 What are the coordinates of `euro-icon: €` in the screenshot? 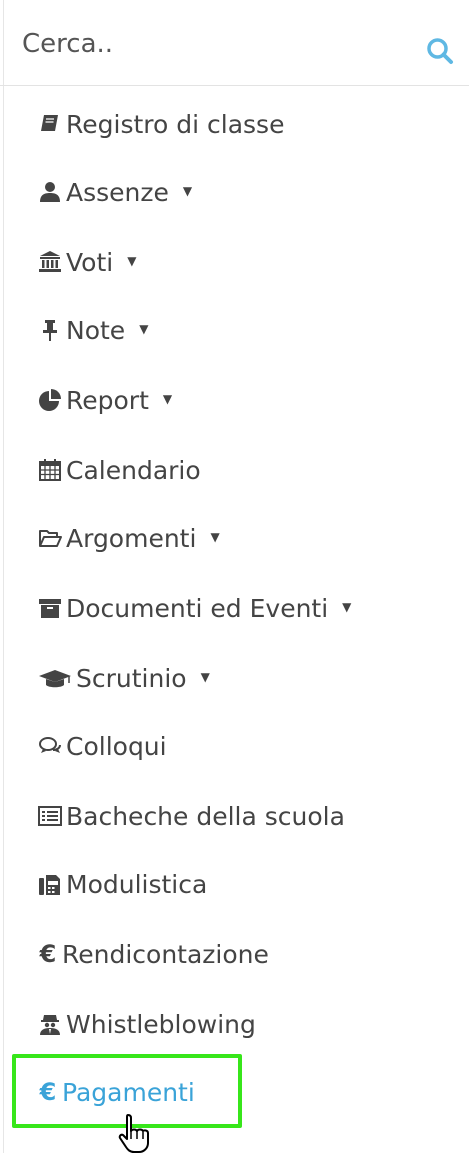 It's located at (48, 954).